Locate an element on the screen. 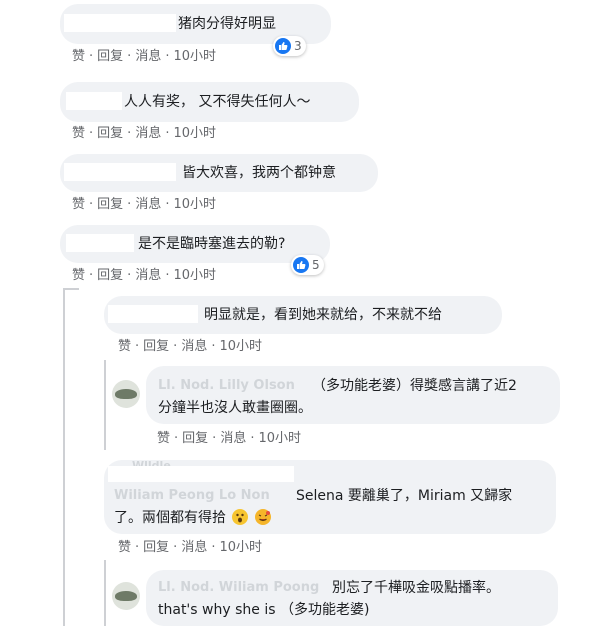  redacted-avatar is located at coordinates (90, 316).